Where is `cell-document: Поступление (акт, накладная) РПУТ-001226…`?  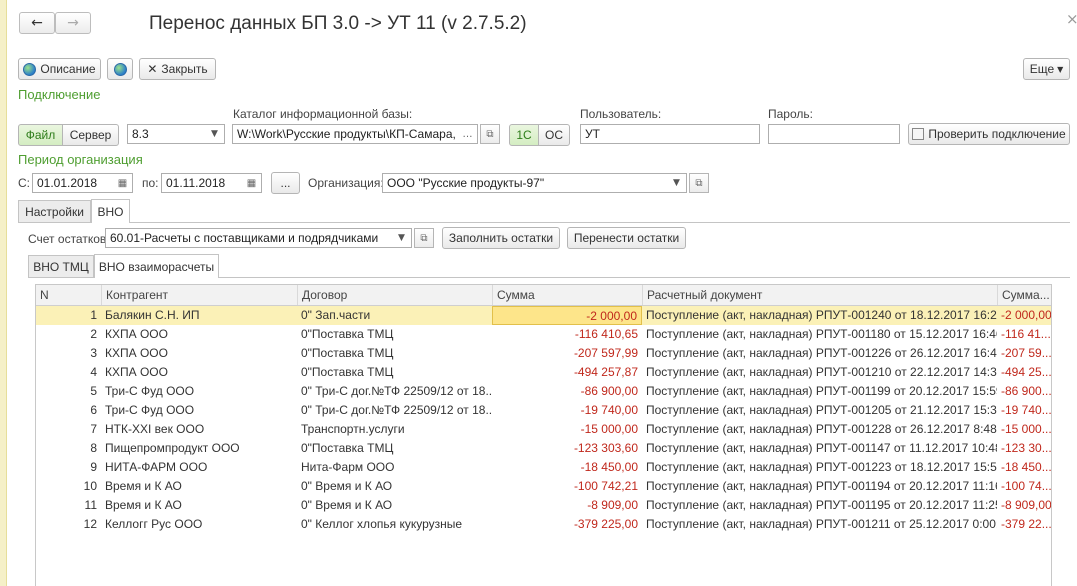
cell-document: Поступление (акт, накладная) РПУТ-001226… is located at coordinates (819, 353).